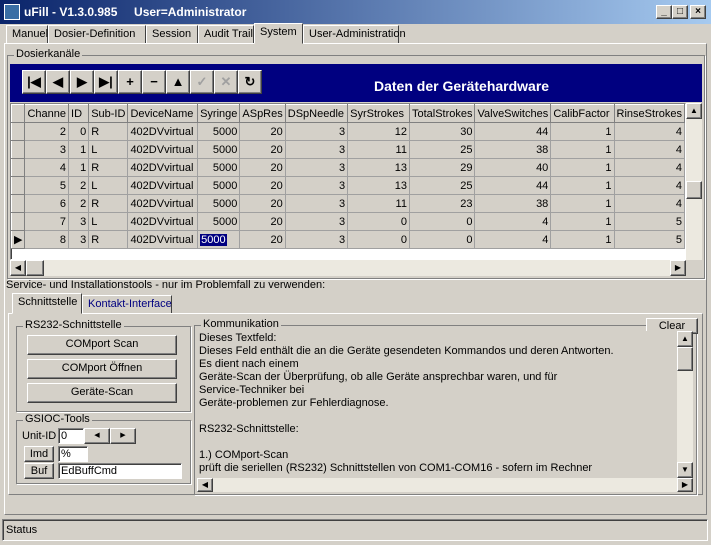 This screenshot has width=711, height=545. Describe the element at coordinates (442, 113) in the screenshot. I see `column-header: TotalStrokes` at that location.